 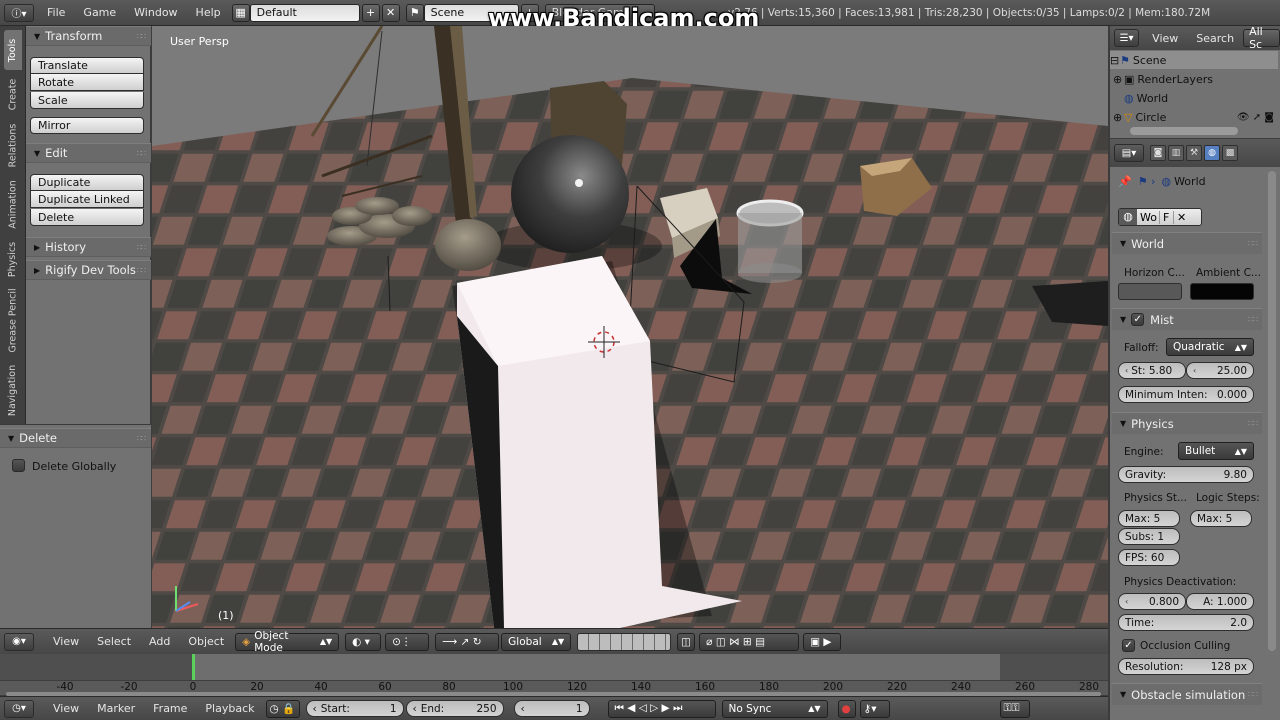 What do you see at coordinates (229, 708) in the screenshot?
I see `playback-menu: Playback` at bounding box center [229, 708].